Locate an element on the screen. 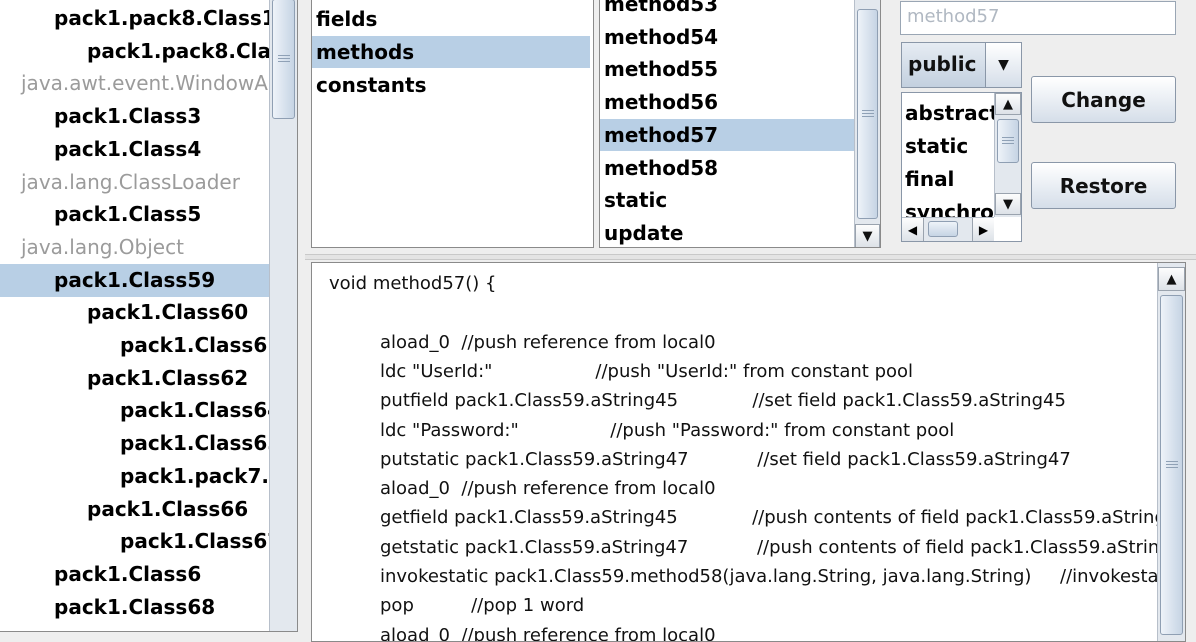  tree-item-label: pack1.Class68 is located at coordinates (135, 606).